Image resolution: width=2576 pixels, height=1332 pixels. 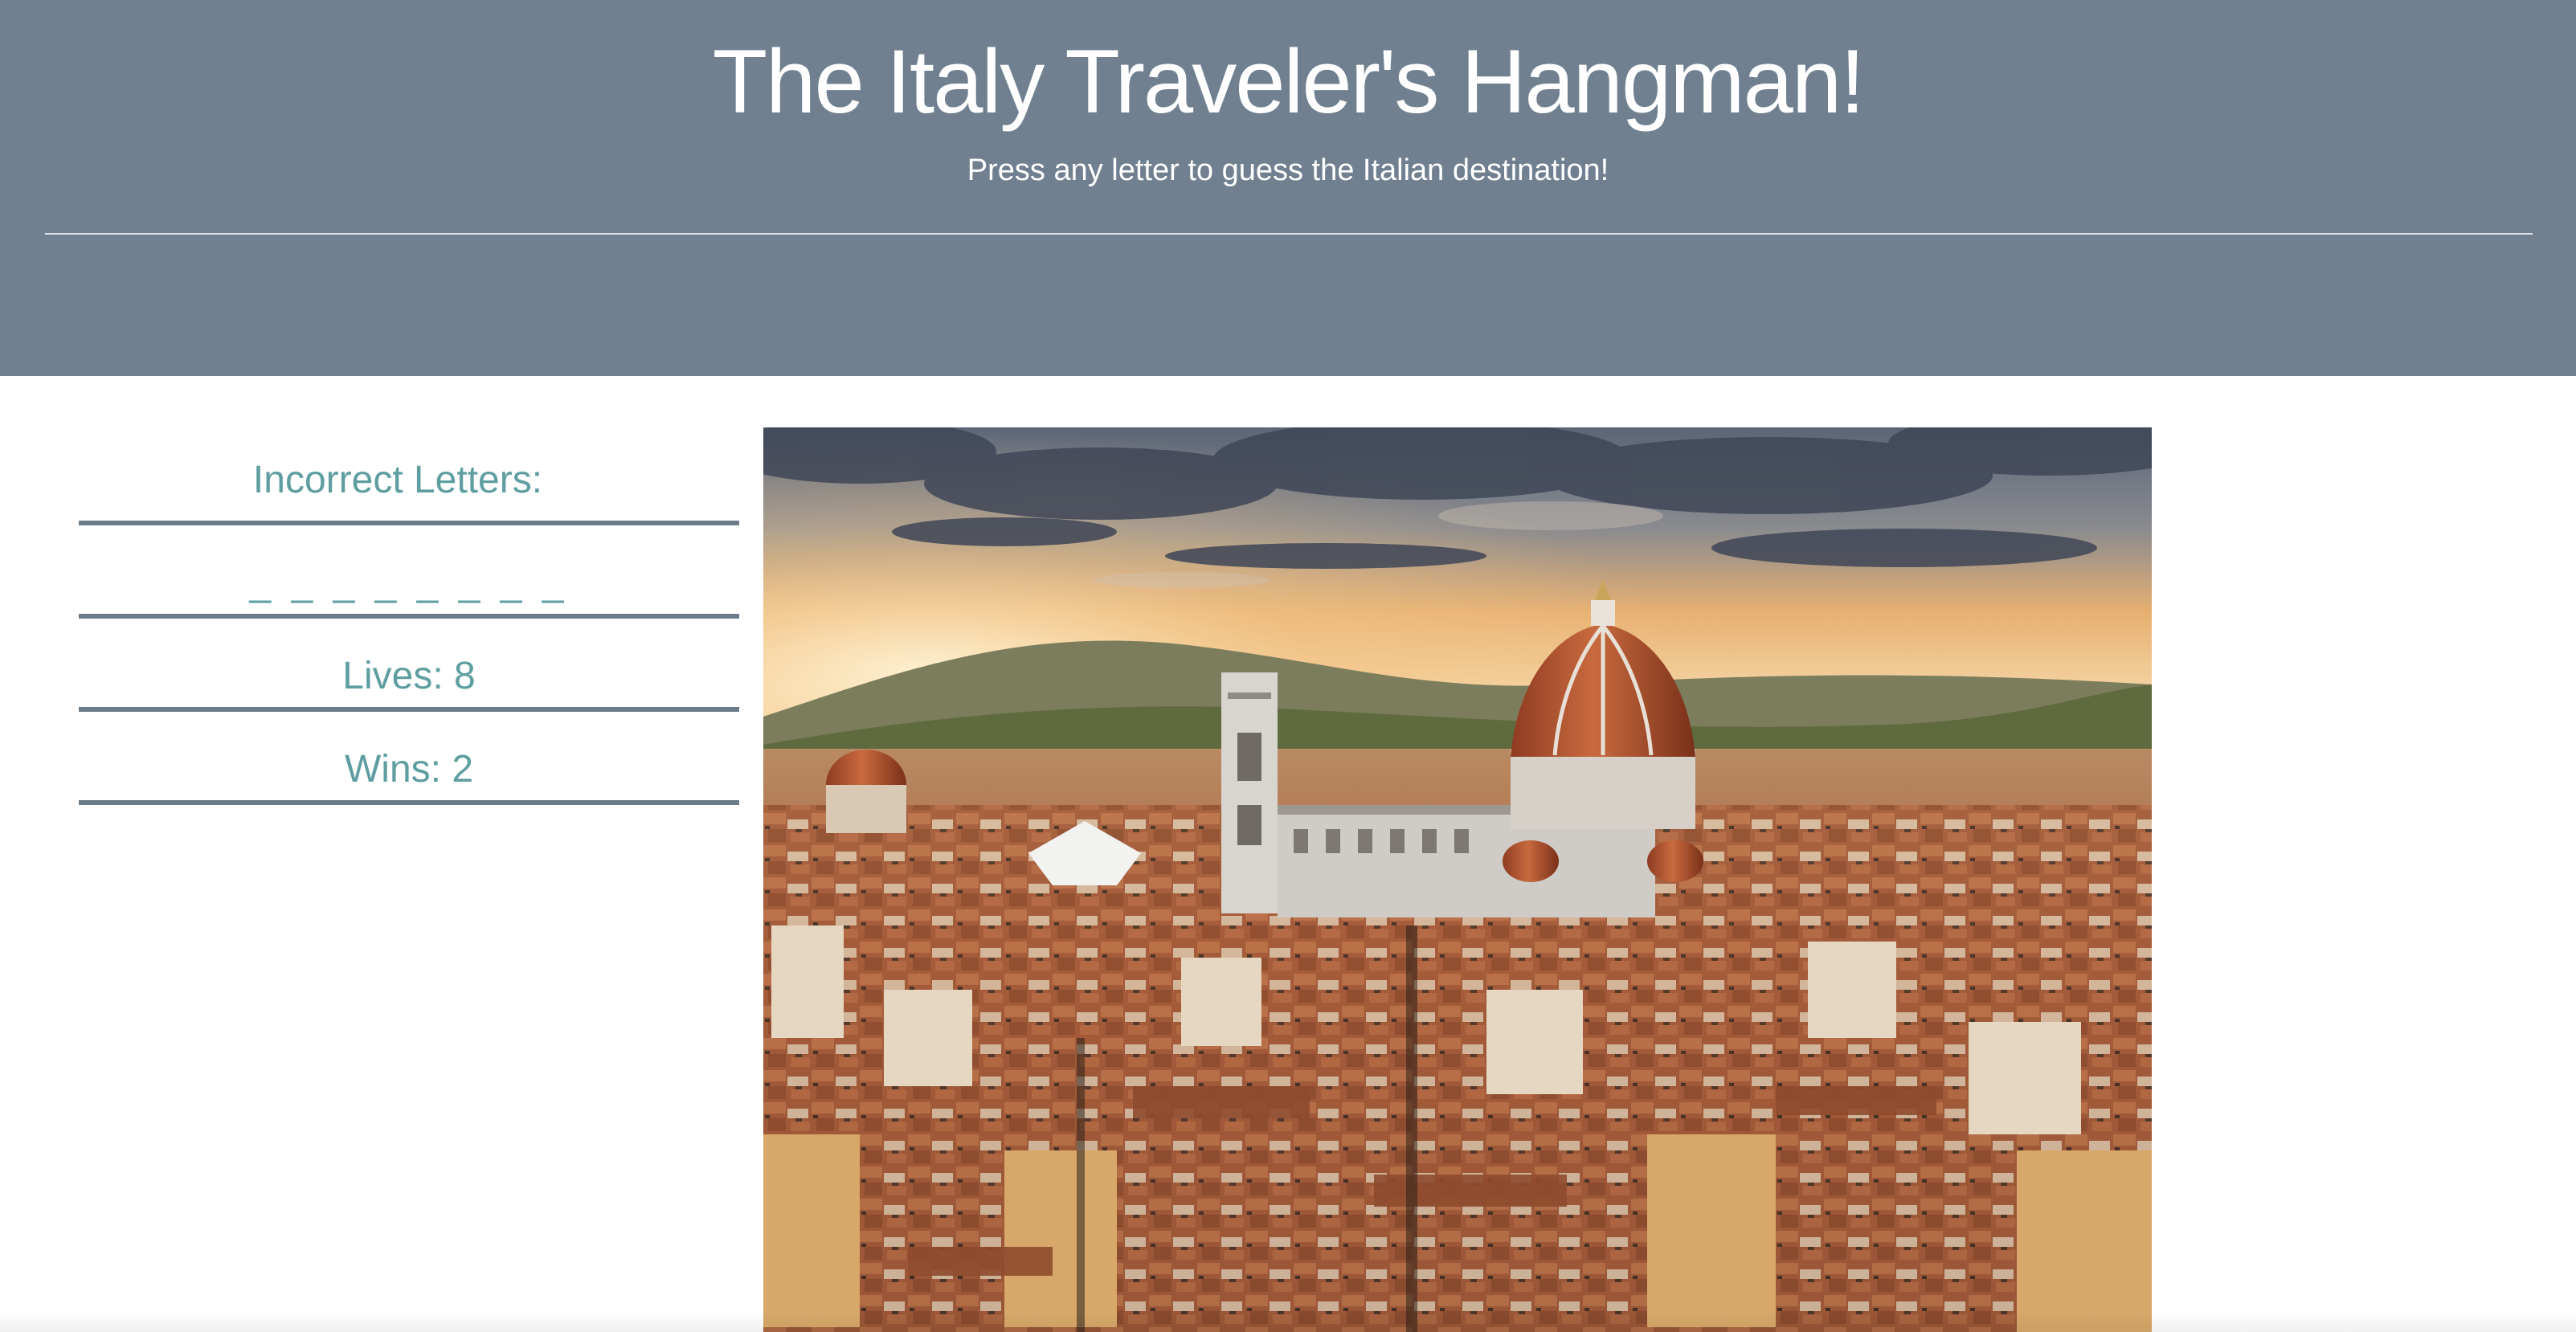 What do you see at coordinates (397, 480) in the screenshot?
I see `incorrect-letters-label: Incorrect Letters:` at bounding box center [397, 480].